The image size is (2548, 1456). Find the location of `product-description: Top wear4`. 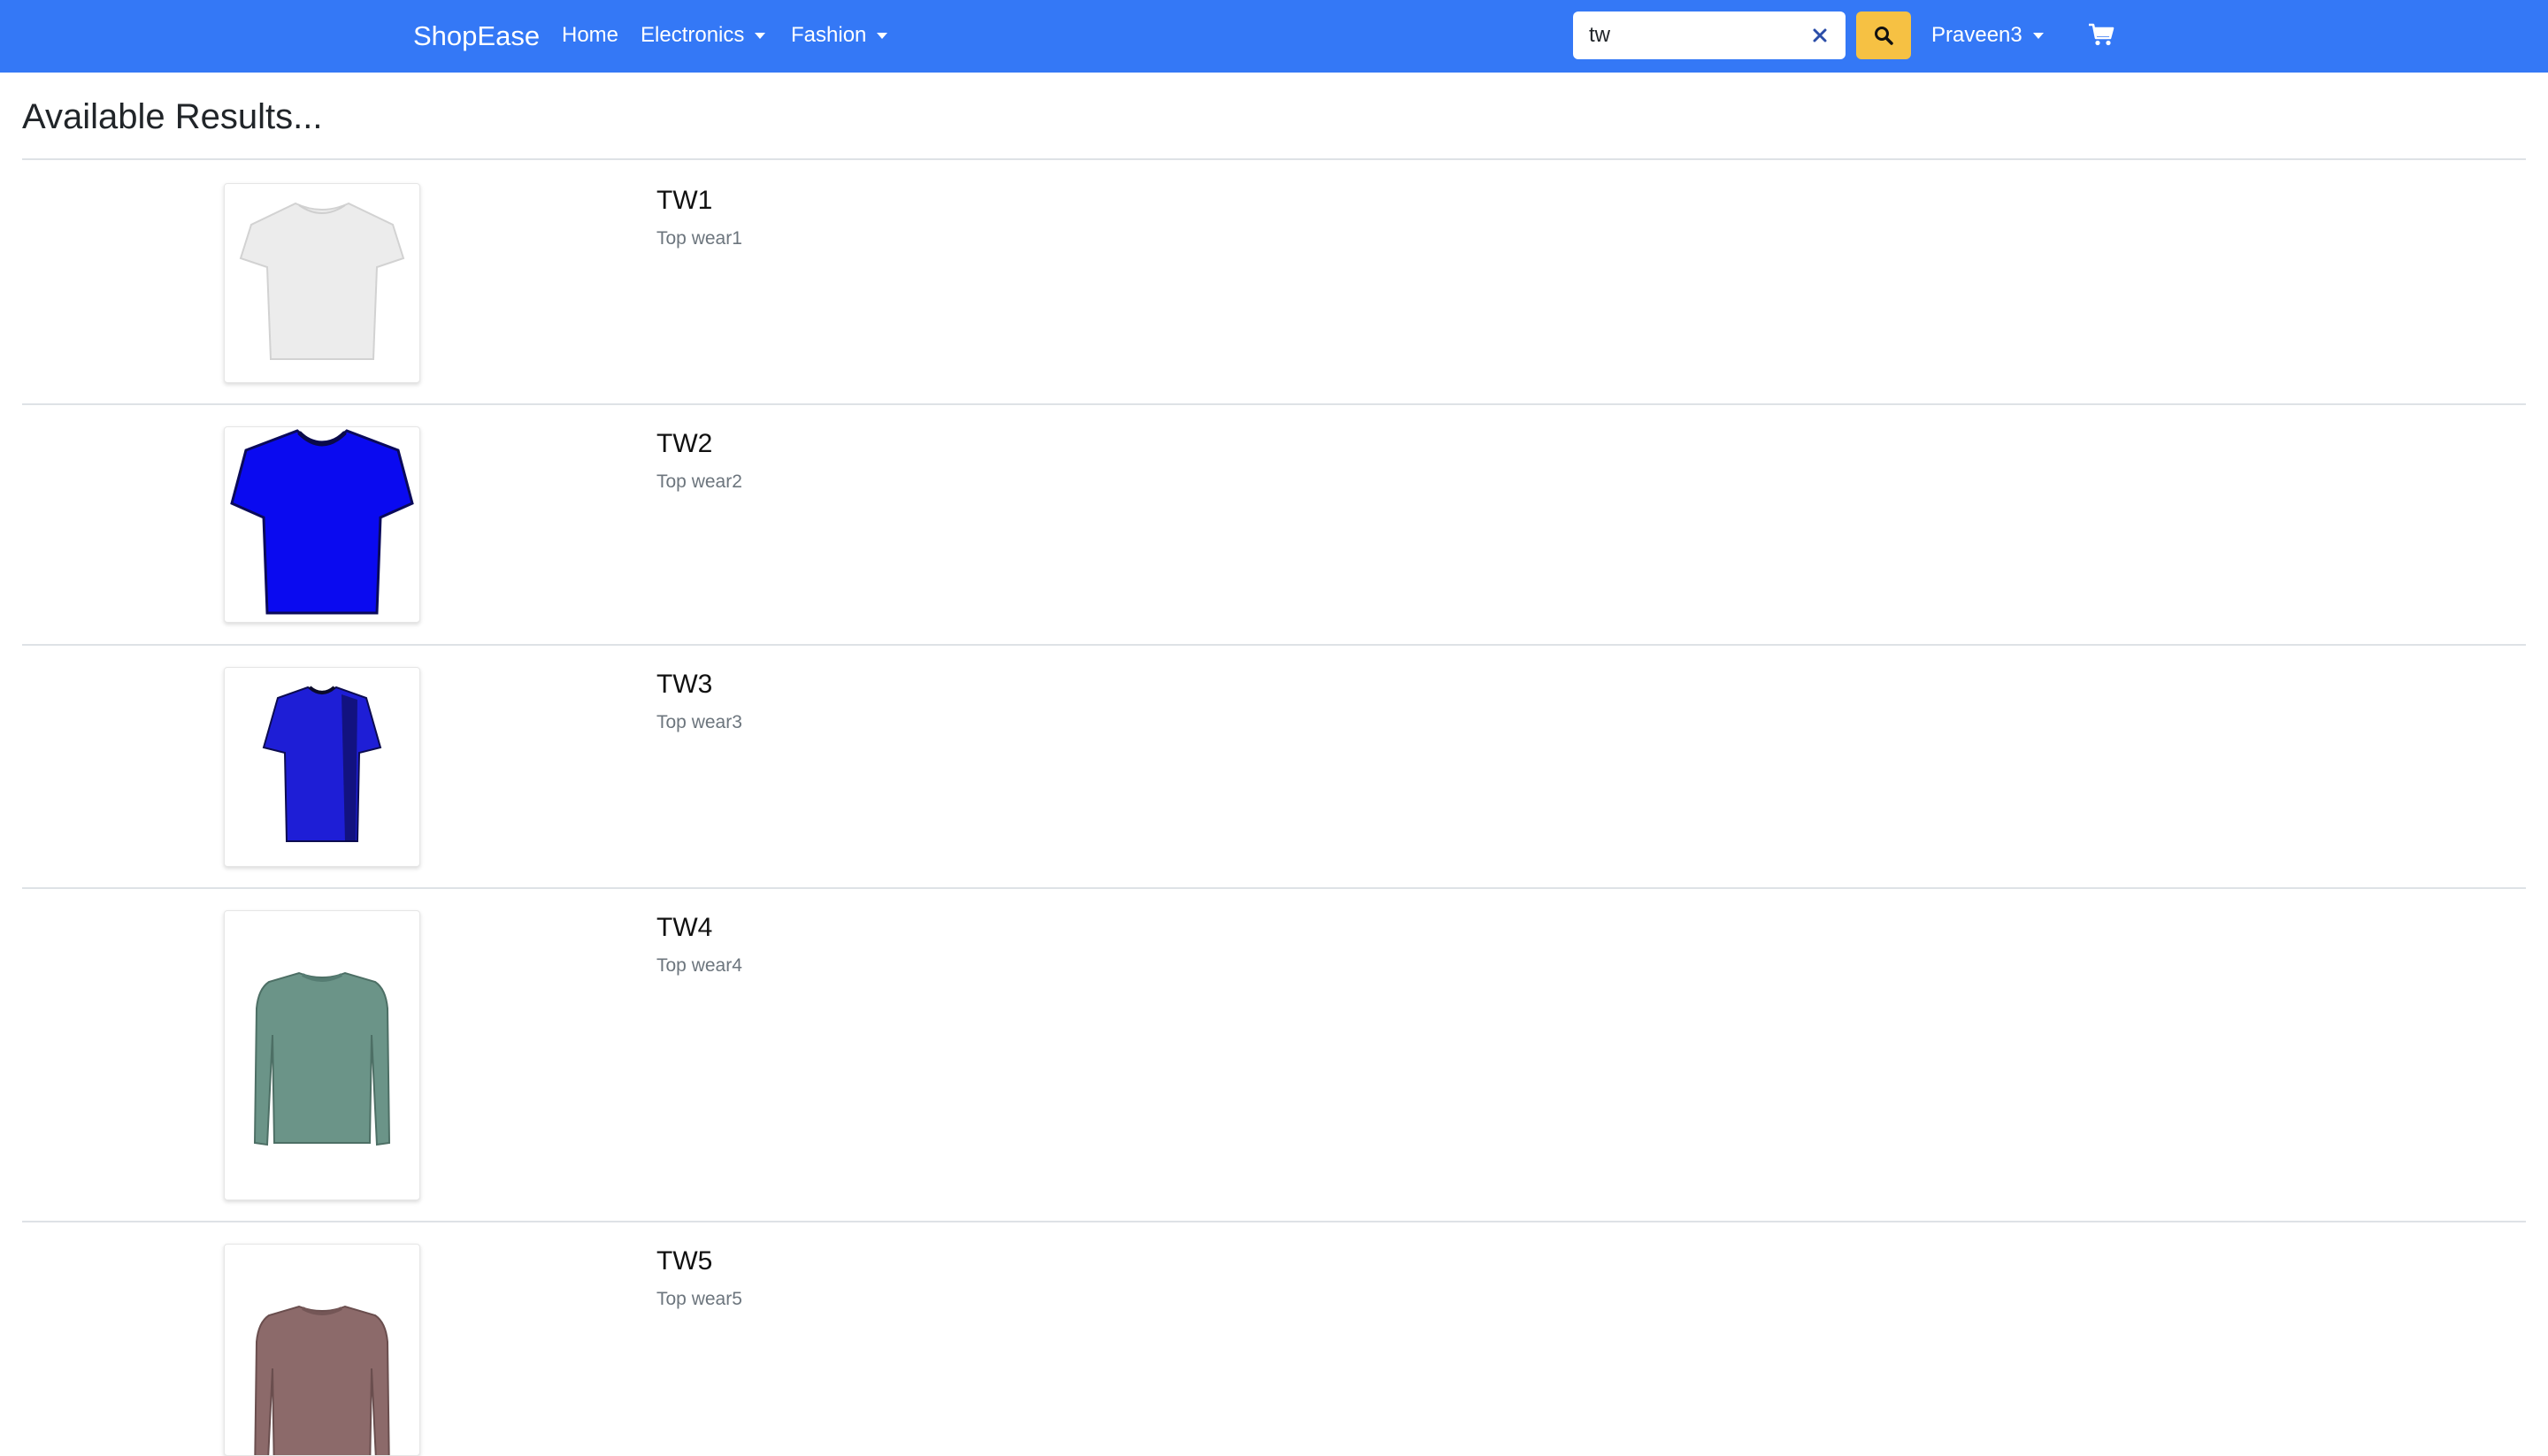

product-description: Top wear4 is located at coordinates (699, 965).